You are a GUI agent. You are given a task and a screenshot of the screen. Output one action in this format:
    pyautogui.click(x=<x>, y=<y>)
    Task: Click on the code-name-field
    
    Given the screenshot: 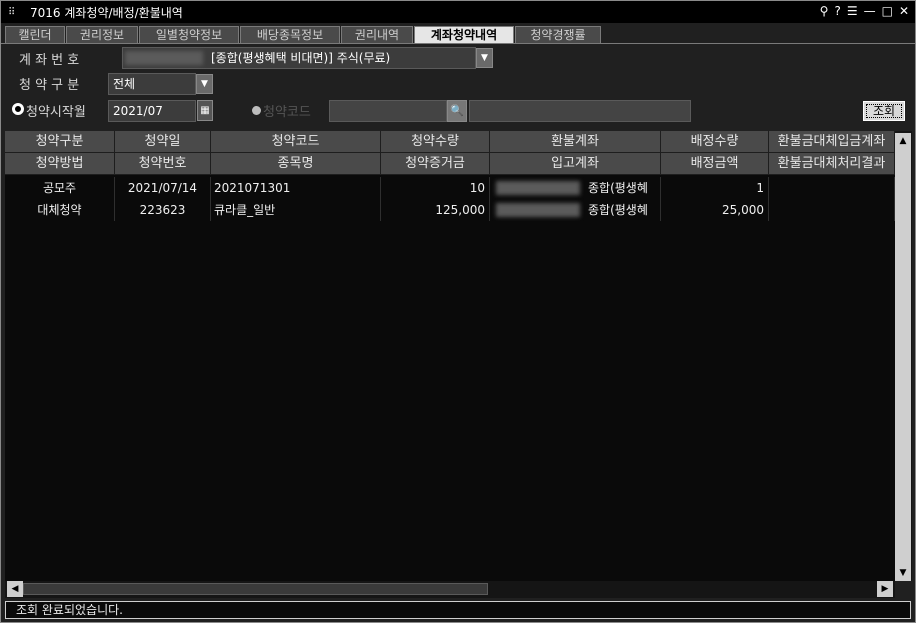 What is the action you would take?
    pyautogui.click(x=580, y=111)
    